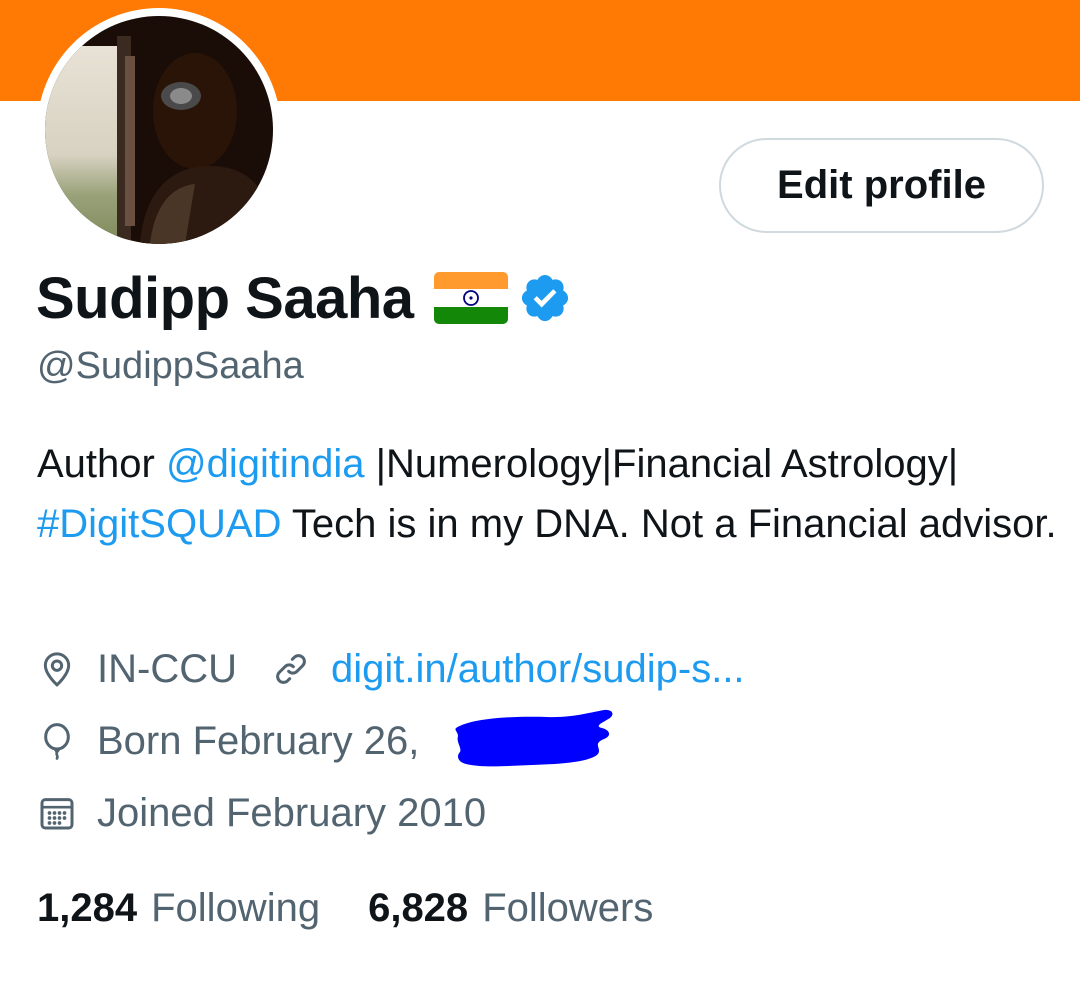 This screenshot has width=1080, height=1001. I want to click on following-link: 1,284 Following, so click(178, 908).